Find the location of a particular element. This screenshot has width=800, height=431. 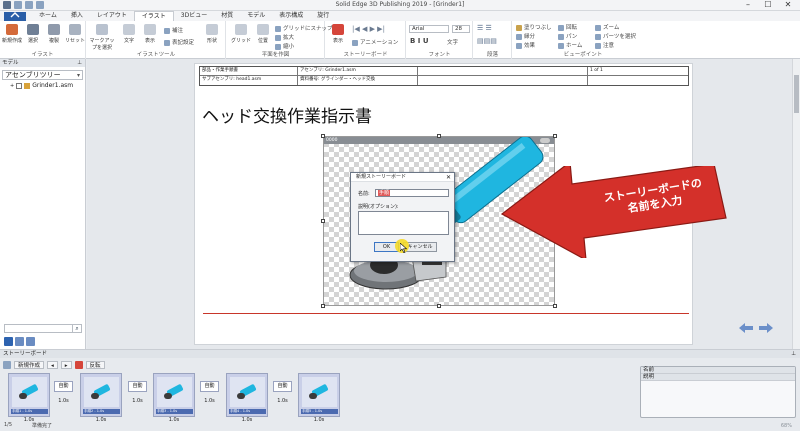

storyboard-frame: 手順4 - 1.0s is located at coordinates (247, 395).